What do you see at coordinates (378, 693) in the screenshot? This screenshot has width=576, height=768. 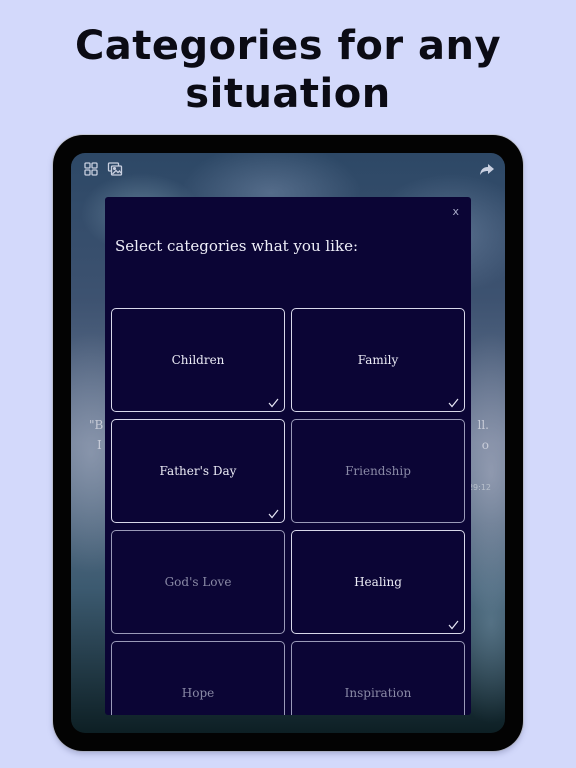 I see `category-label: Inspiration` at bounding box center [378, 693].